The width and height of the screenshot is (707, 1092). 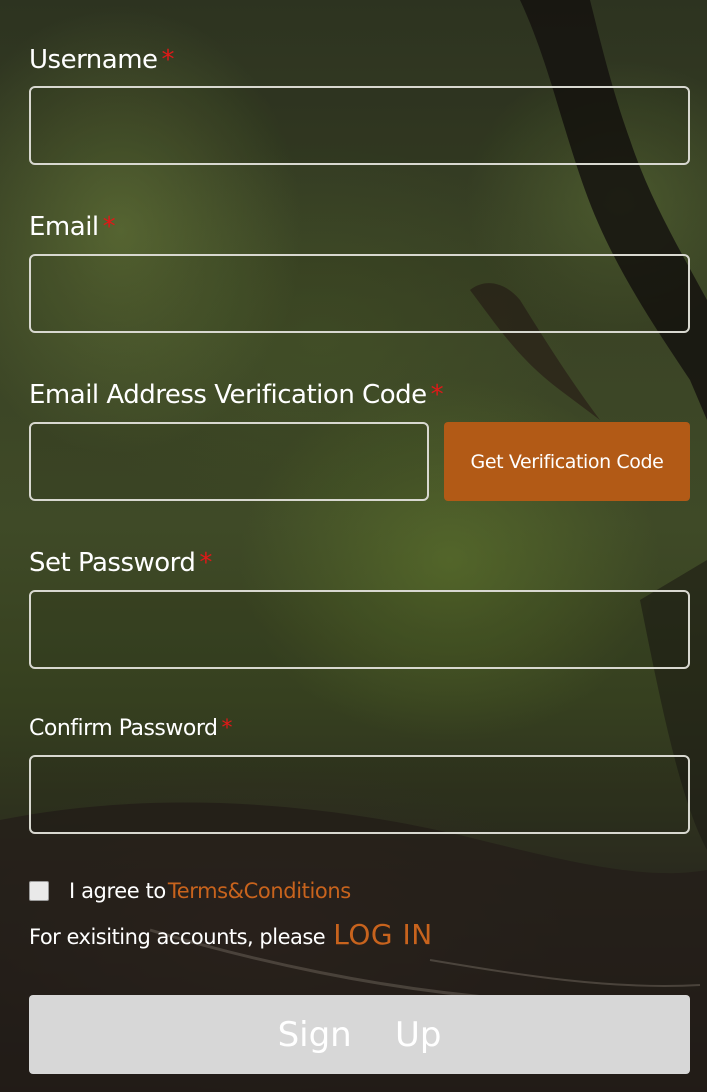 I want to click on login-prompt-text: For exisiting accounts, please, so click(x=177, y=937).